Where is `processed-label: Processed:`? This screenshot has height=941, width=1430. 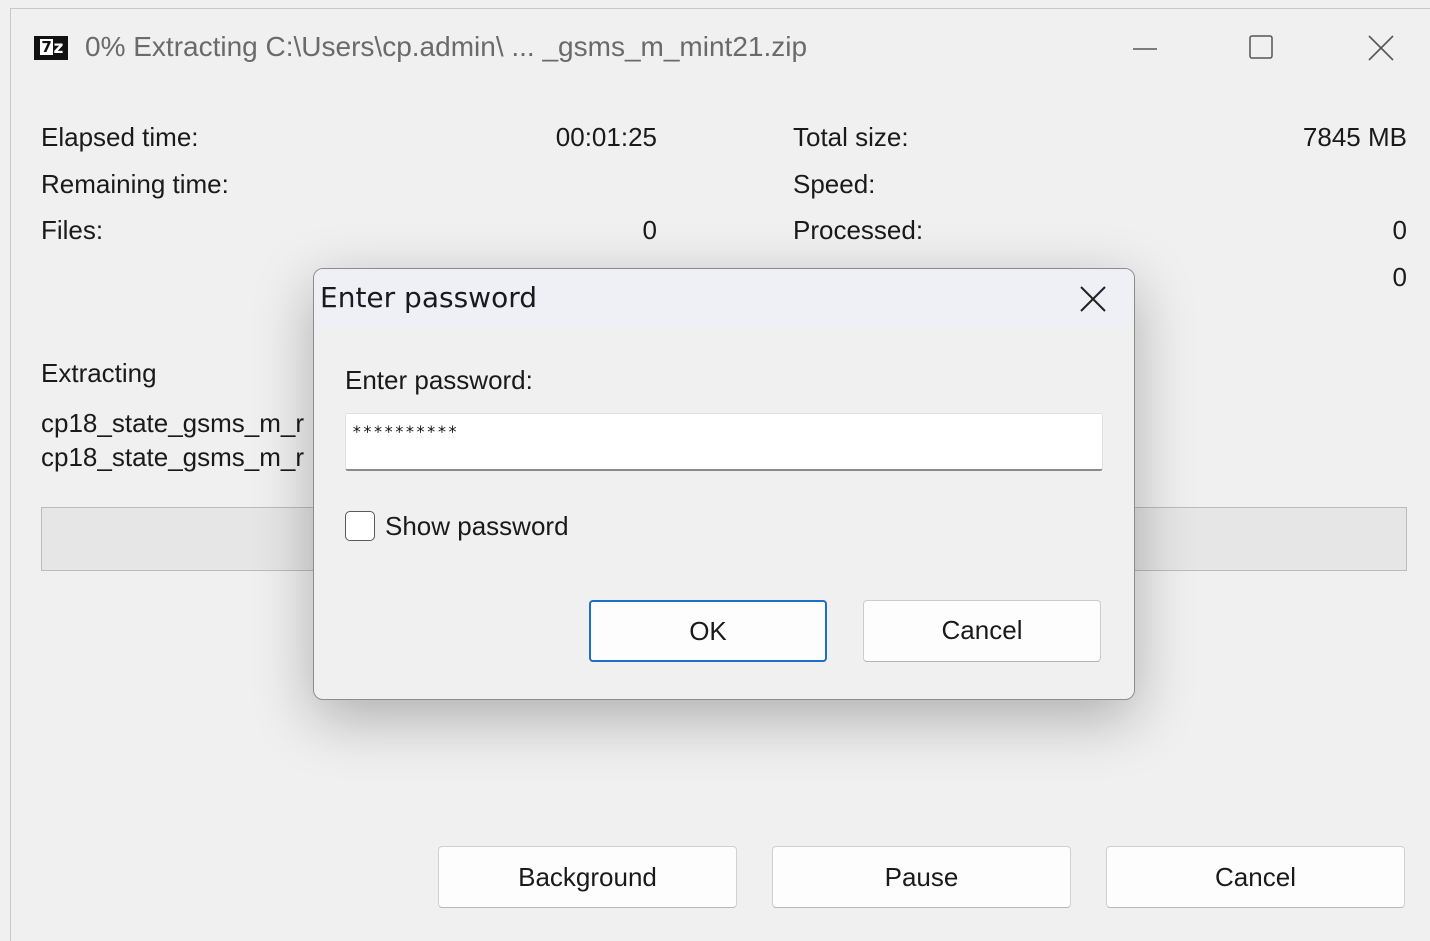
processed-label: Processed: is located at coordinates (858, 230).